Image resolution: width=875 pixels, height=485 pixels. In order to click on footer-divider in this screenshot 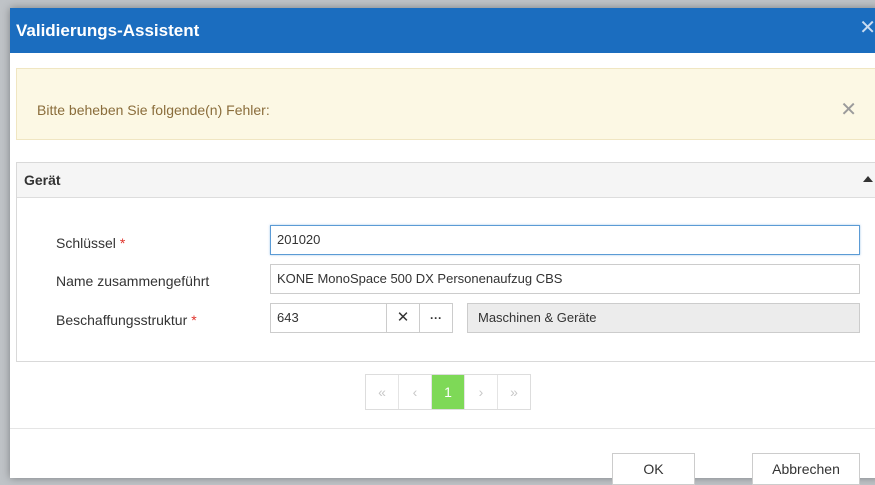, I will do `click(442, 428)`.